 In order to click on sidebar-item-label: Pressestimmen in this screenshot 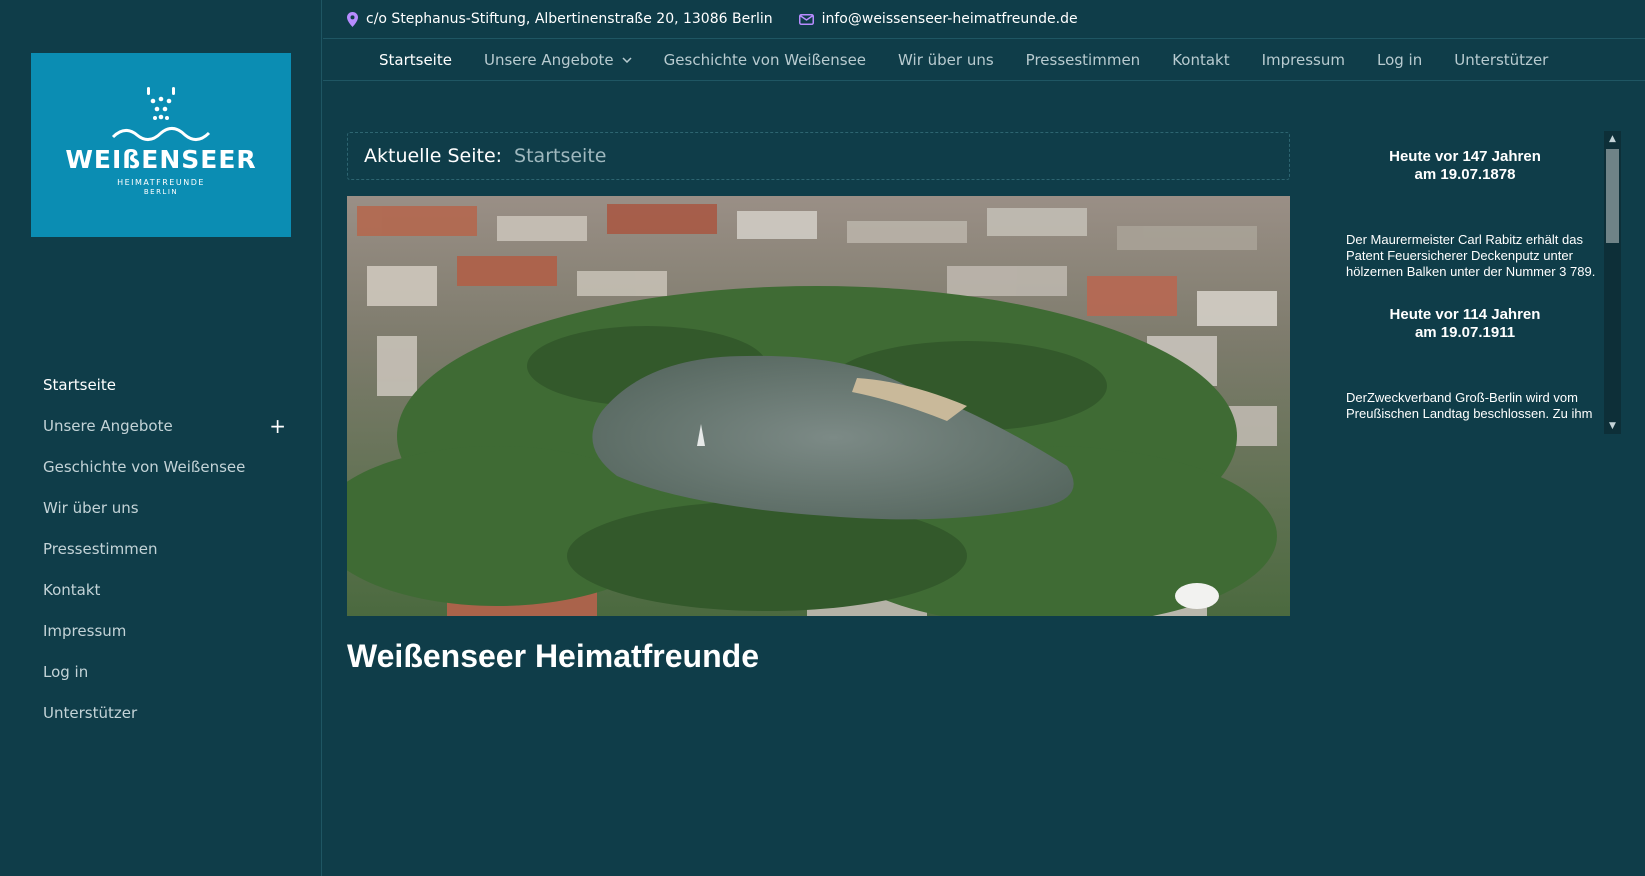, I will do `click(100, 548)`.